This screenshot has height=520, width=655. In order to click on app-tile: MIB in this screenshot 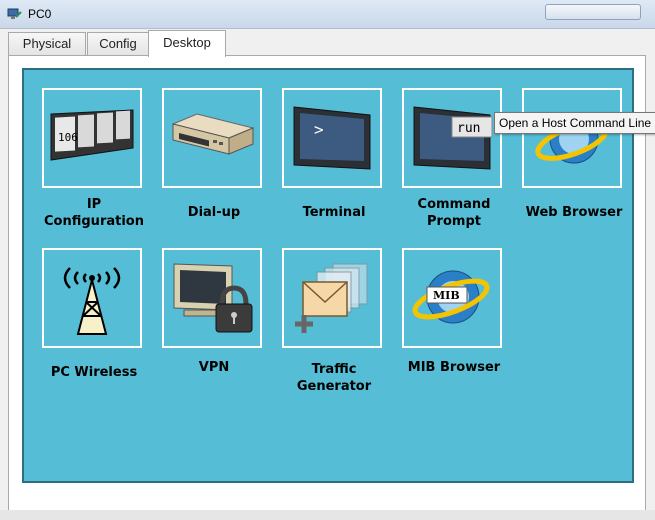, I will do `click(452, 298)`.